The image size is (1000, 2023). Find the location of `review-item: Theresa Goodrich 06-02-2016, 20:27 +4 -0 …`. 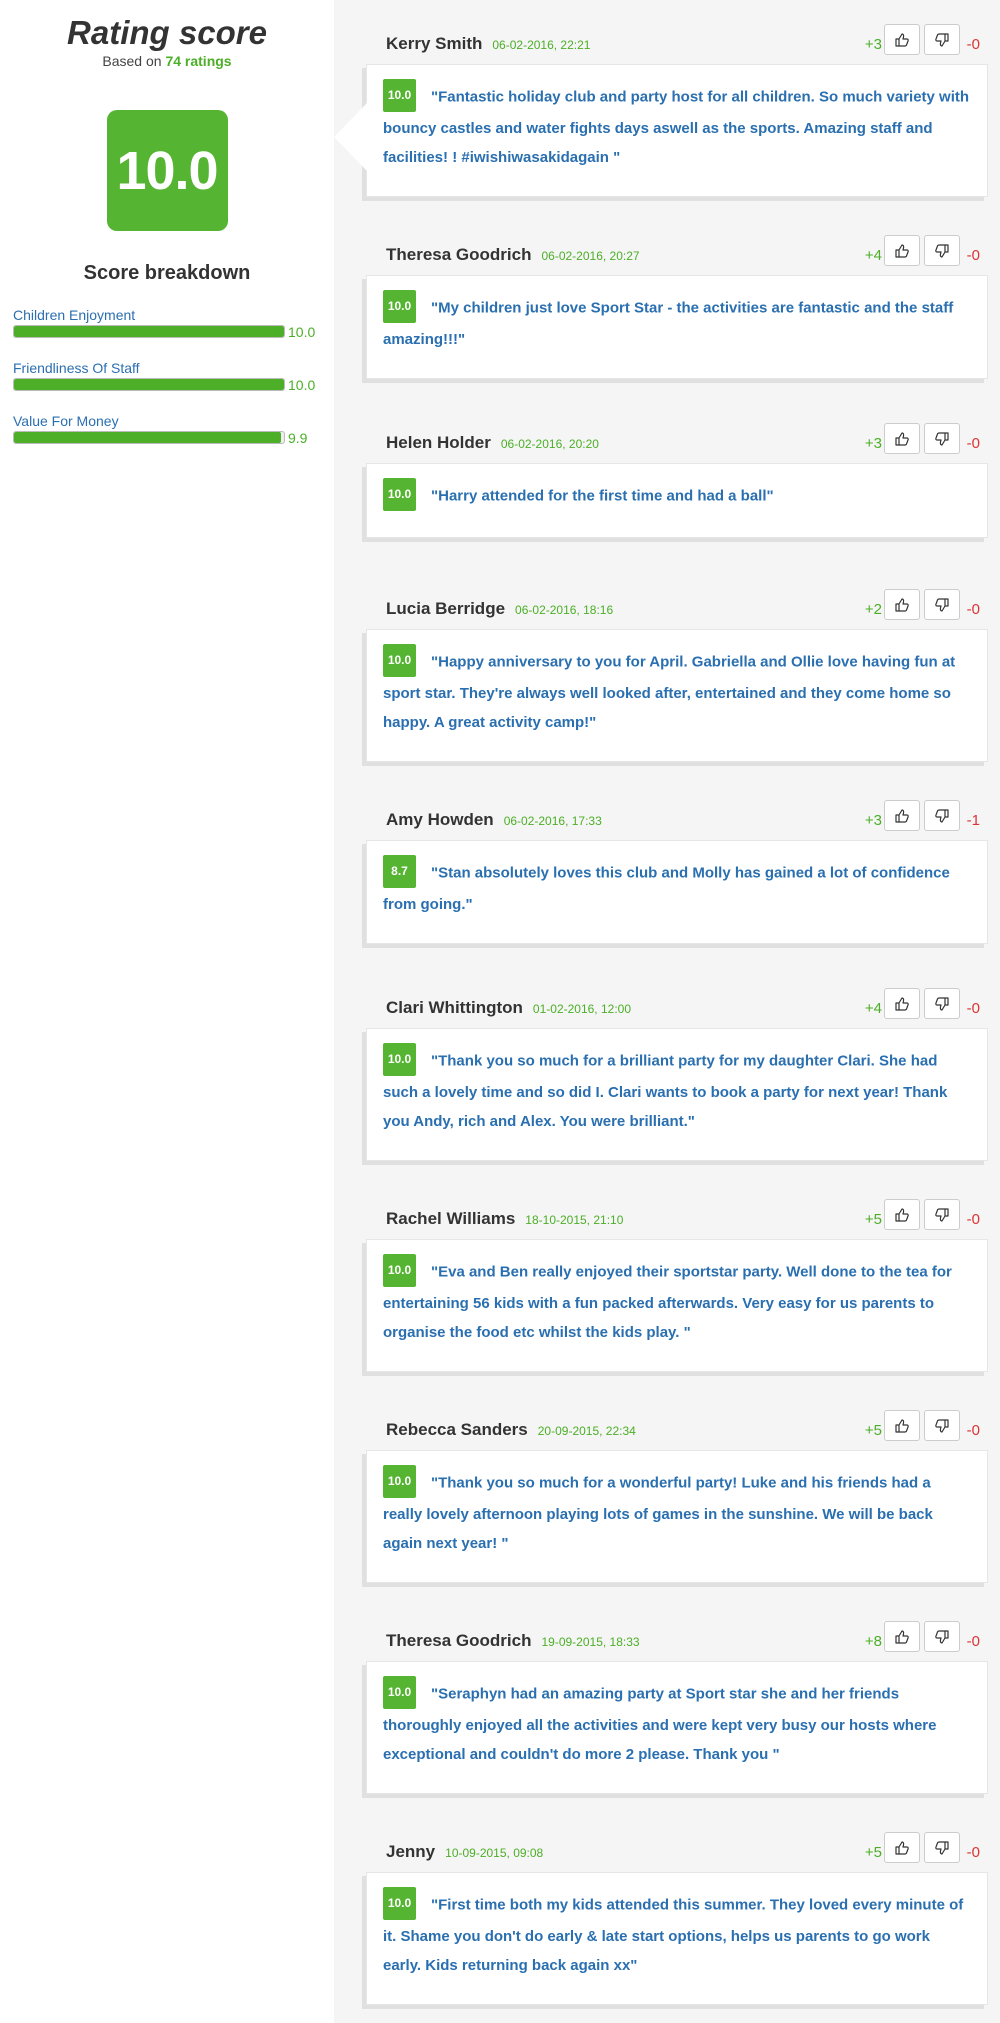

review-item: Theresa Goodrich 06-02-2016, 20:27 +4 -0 … is located at coordinates (679, 307).